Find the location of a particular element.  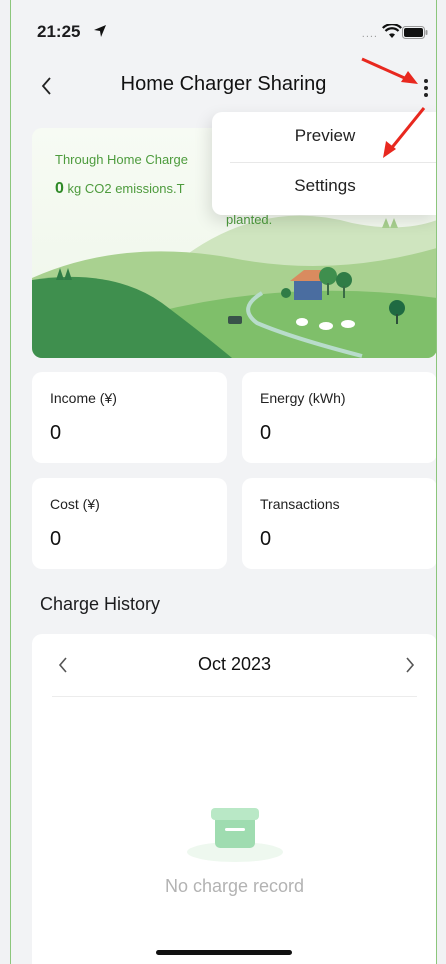

empty-box-icon is located at coordinates (235, 834).